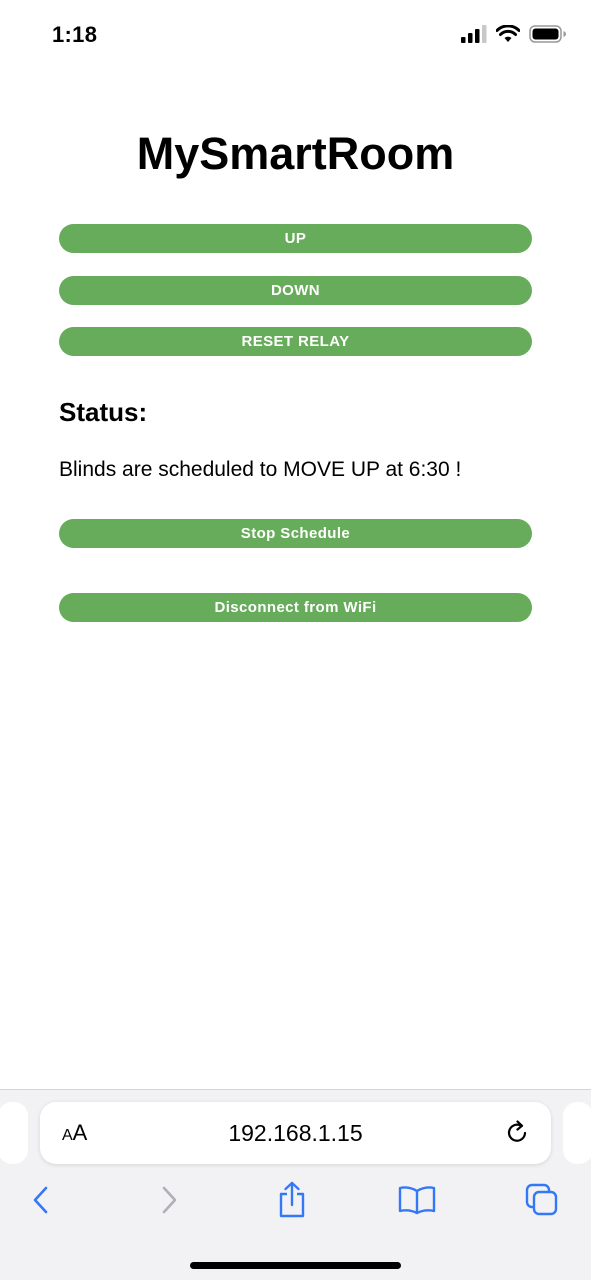  I want to click on next-tab-card, so click(577, 1133).